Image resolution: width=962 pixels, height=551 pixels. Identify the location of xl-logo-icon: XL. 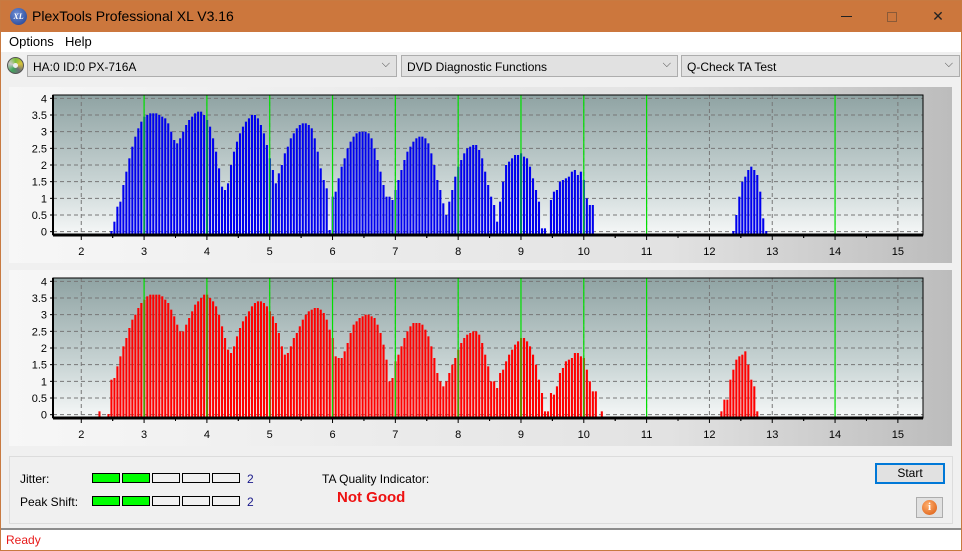
(18, 16).